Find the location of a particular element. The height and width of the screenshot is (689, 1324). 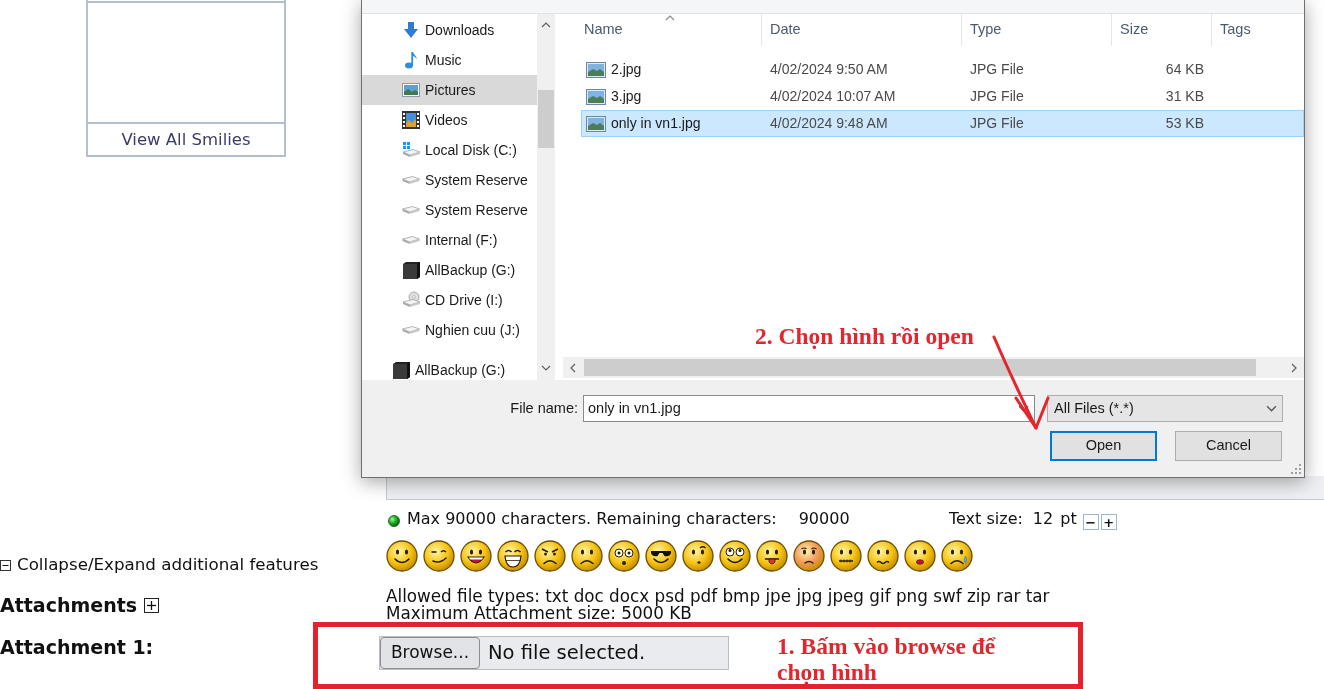

file-name-label: File name: is located at coordinates (544, 408).